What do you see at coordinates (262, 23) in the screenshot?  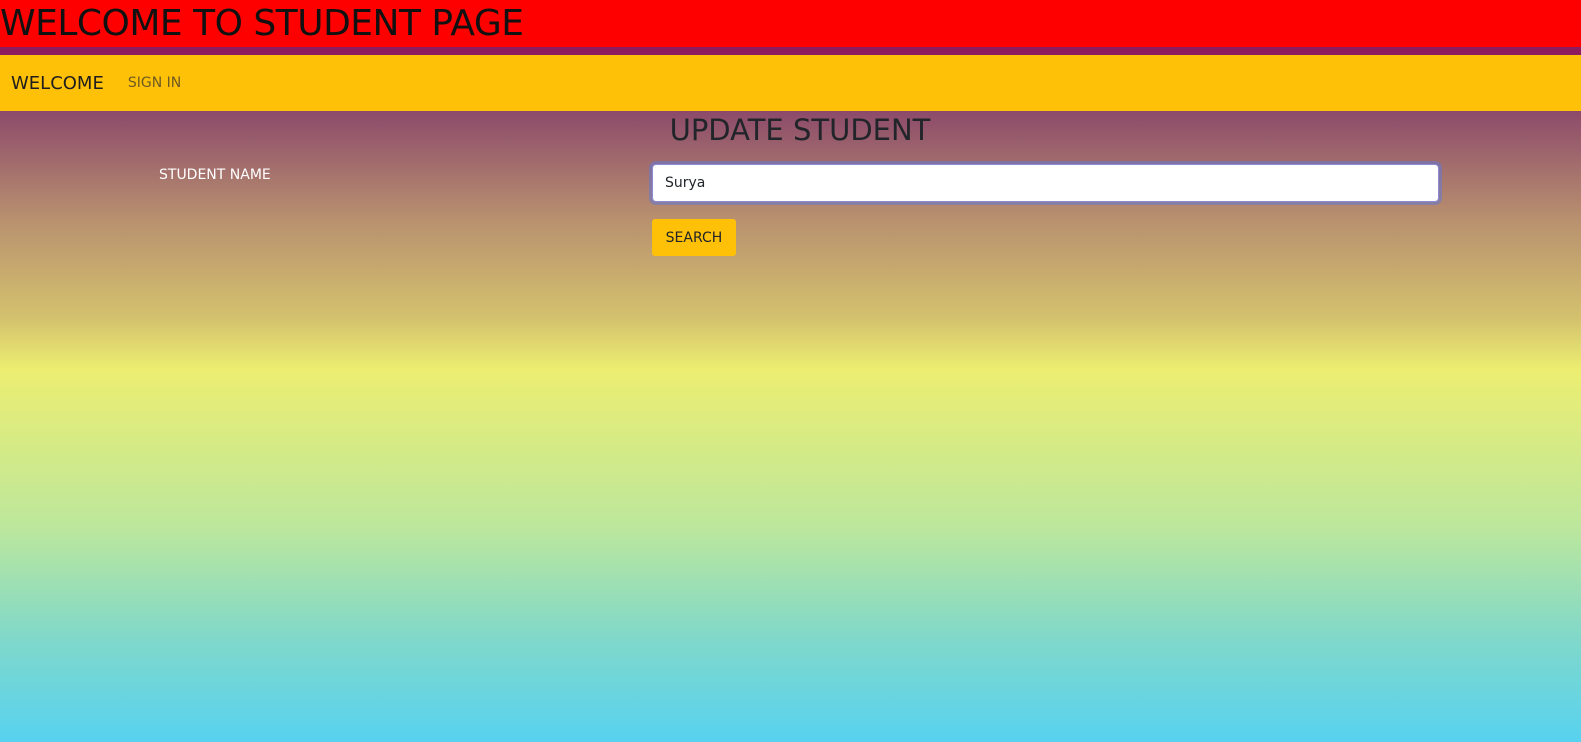 I see `banner-title: WELCOME TO STUDENT PAGE` at bounding box center [262, 23].